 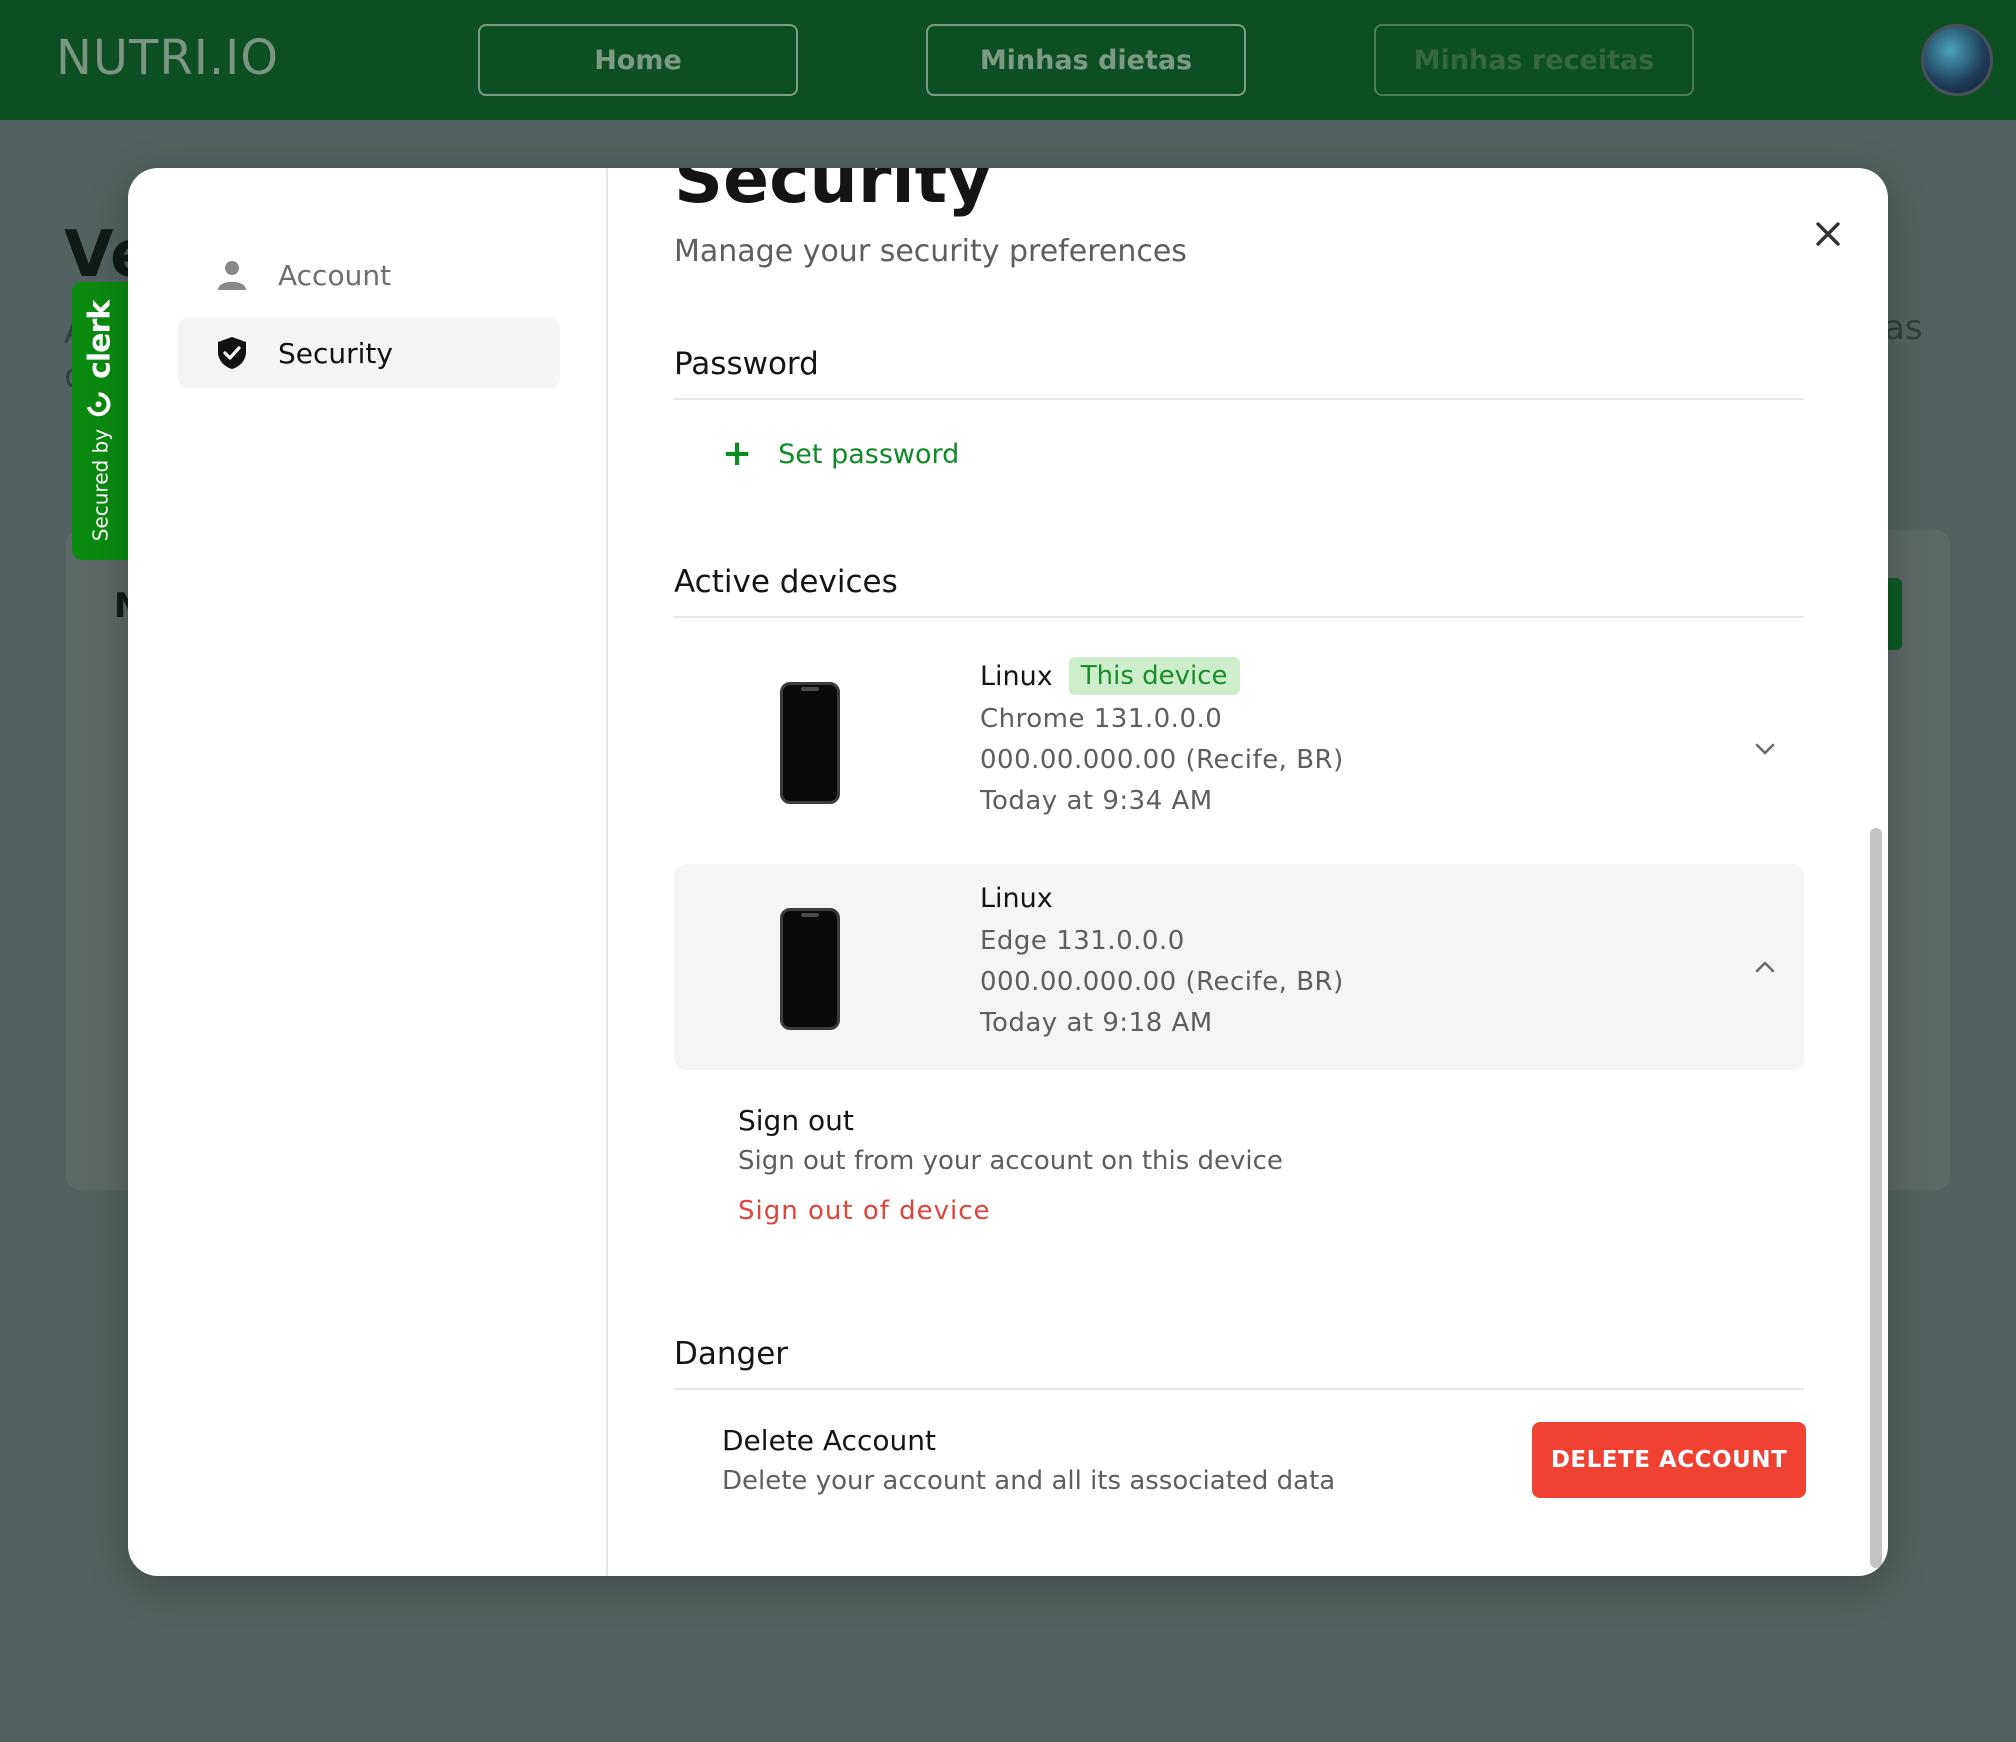 What do you see at coordinates (1957, 60) in the screenshot?
I see `user-avatar` at bounding box center [1957, 60].